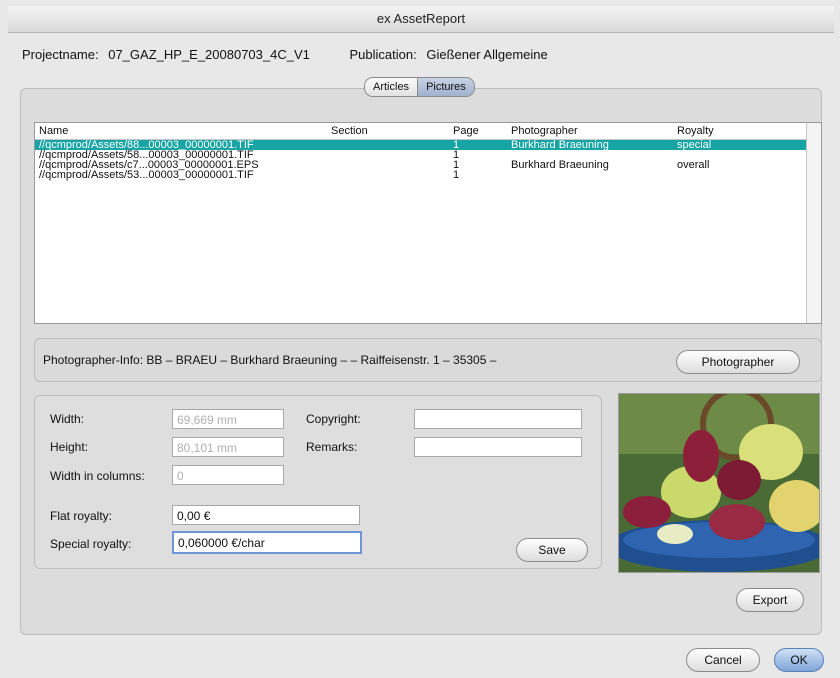  What do you see at coordinates (53, 131) in the screenshot?
I see `column-header-name: Name` at bounding box center [53, 131].